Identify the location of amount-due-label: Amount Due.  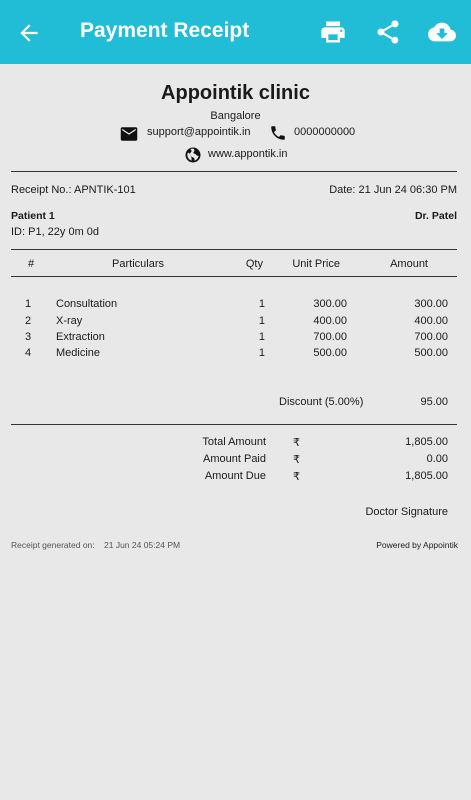
(235, 476).